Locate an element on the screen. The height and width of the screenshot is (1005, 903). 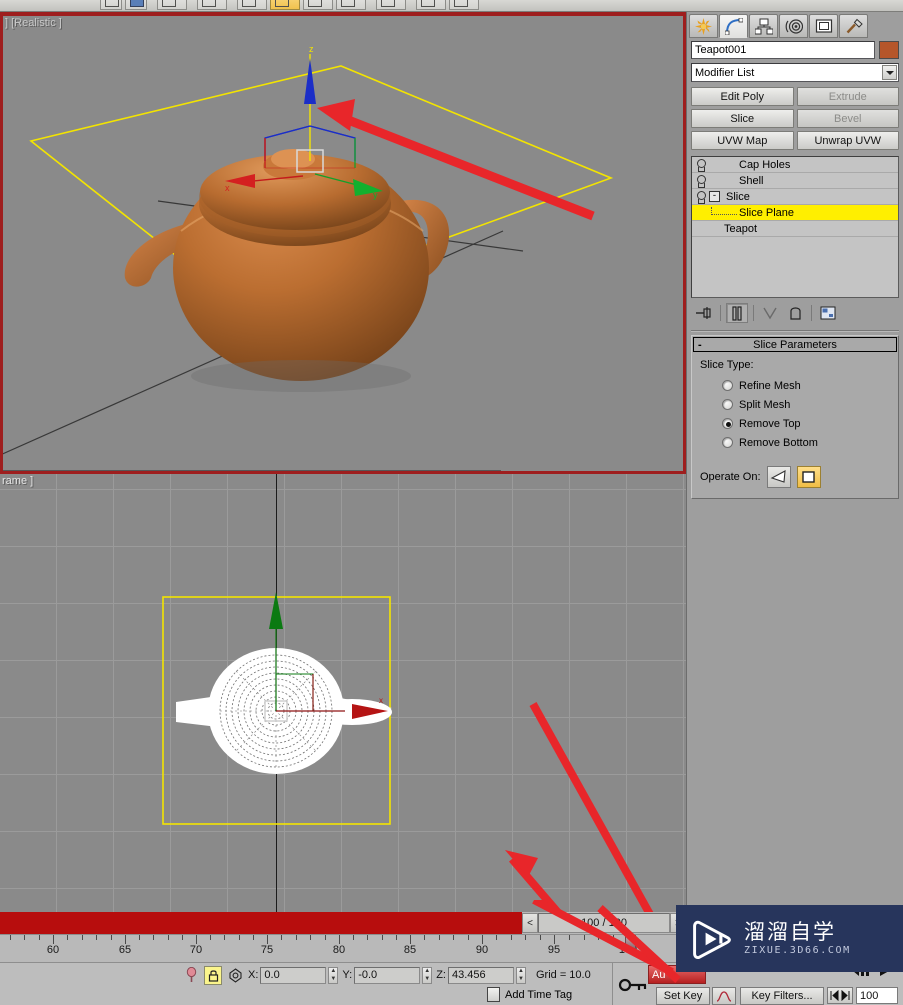
stack-item-teapot: Teapot is located at coordinates (795, 229).